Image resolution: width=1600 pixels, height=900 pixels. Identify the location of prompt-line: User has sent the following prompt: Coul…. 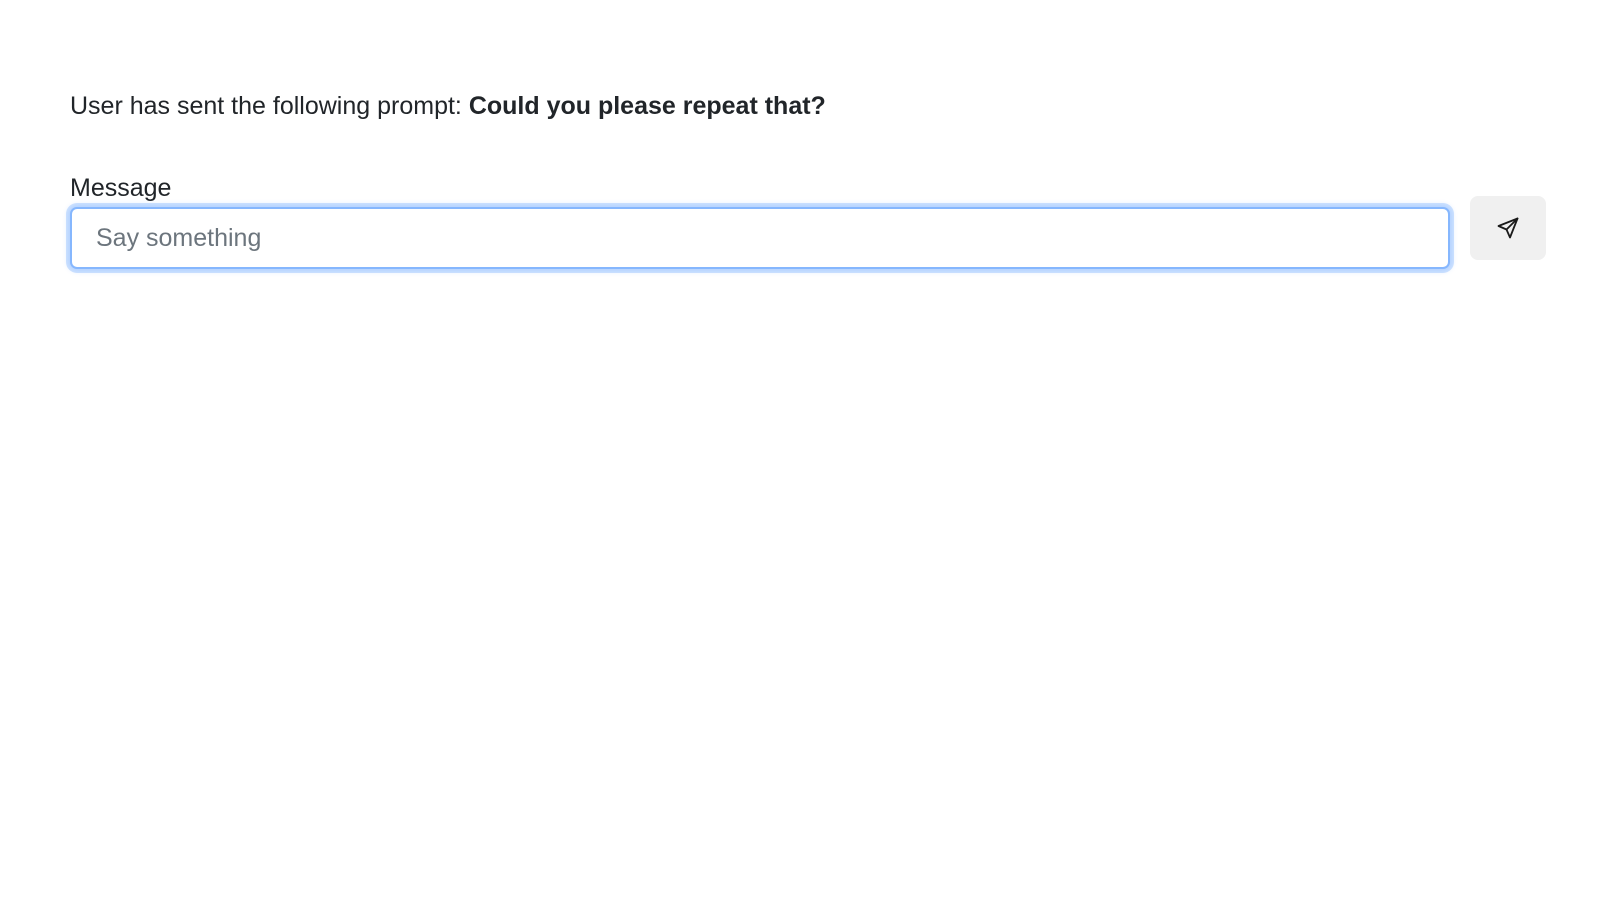
(448, 106).